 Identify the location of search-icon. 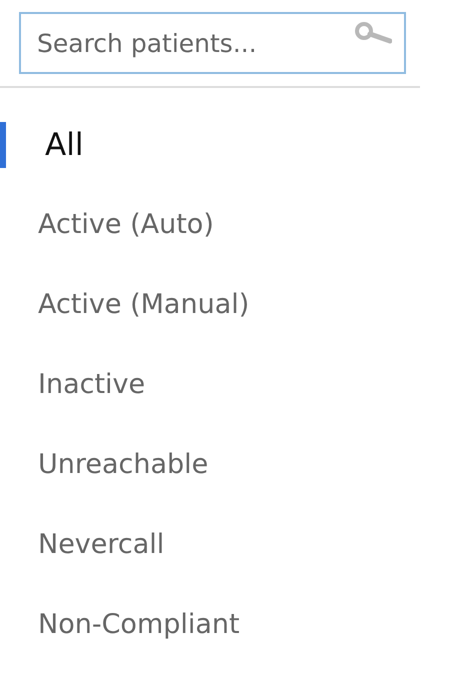
(373, 33).